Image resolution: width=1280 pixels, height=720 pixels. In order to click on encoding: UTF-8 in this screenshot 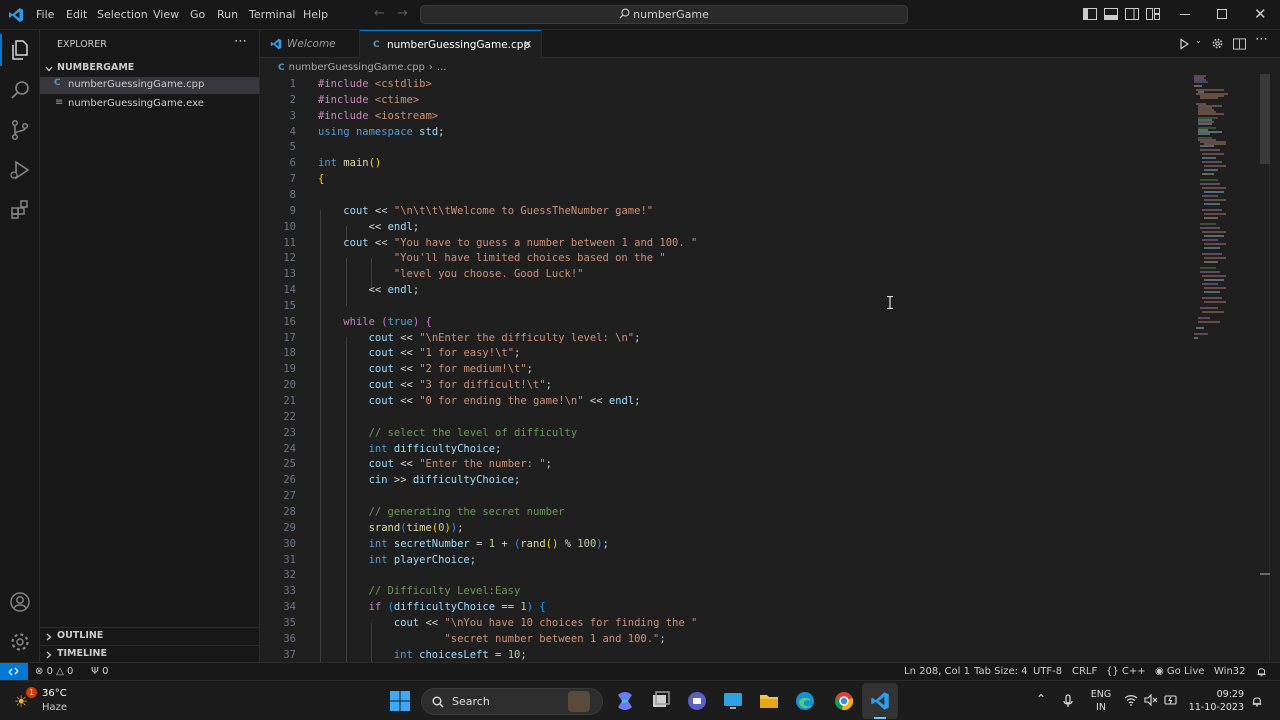, I will do `click(1047, 671)`.